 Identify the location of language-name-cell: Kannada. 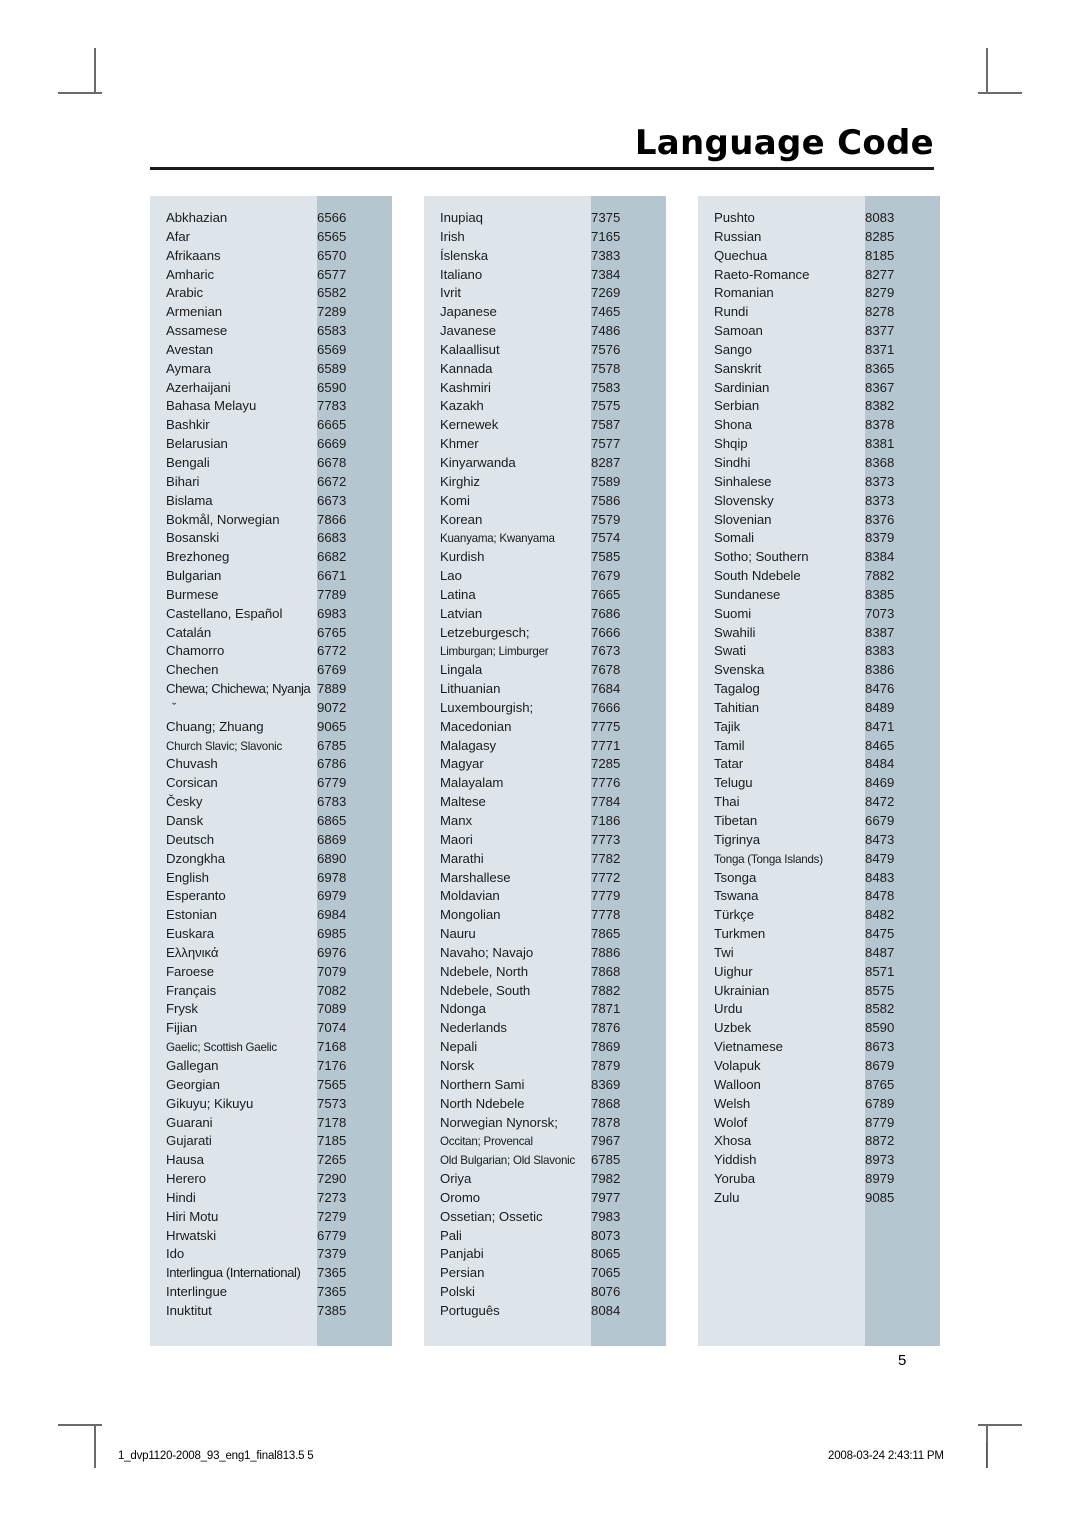
(466, 368).